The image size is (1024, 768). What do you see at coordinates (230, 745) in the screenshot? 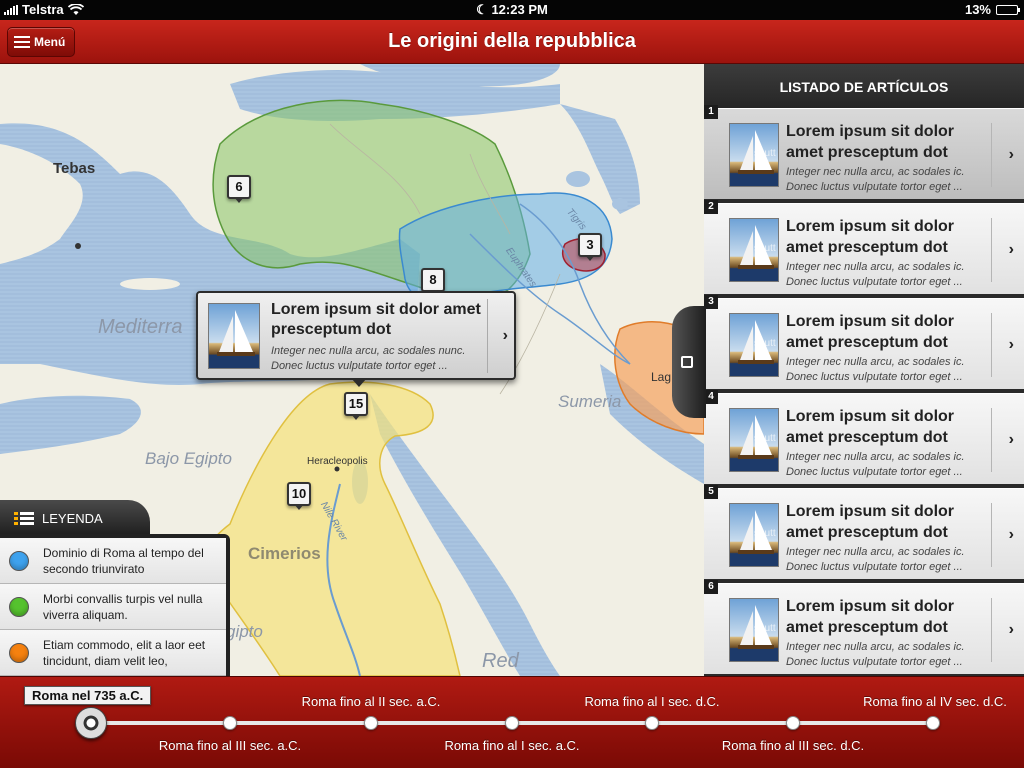
I see `timeline-label: Roma fino al III sec. a.C.` at bounding box center [230, 745].